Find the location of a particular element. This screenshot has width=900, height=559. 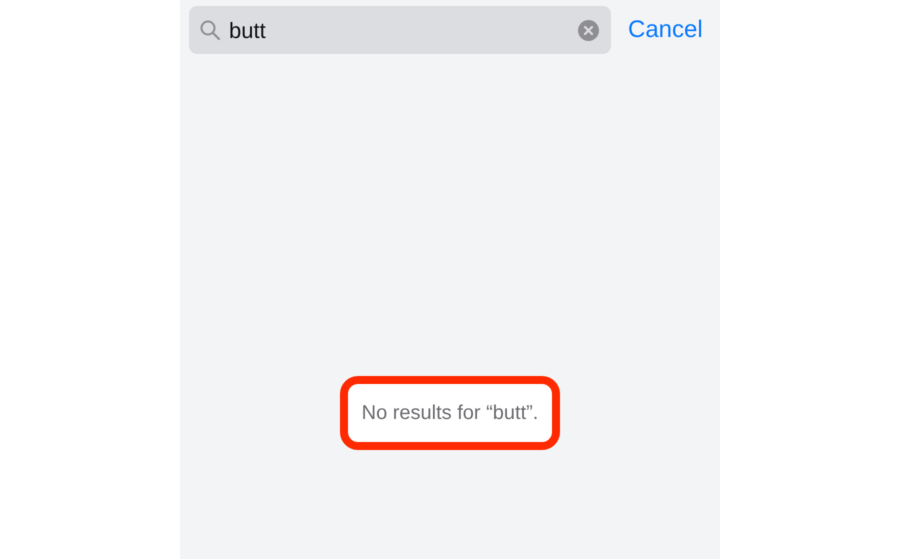

search-input: butt is located at coordinates (399, 30).